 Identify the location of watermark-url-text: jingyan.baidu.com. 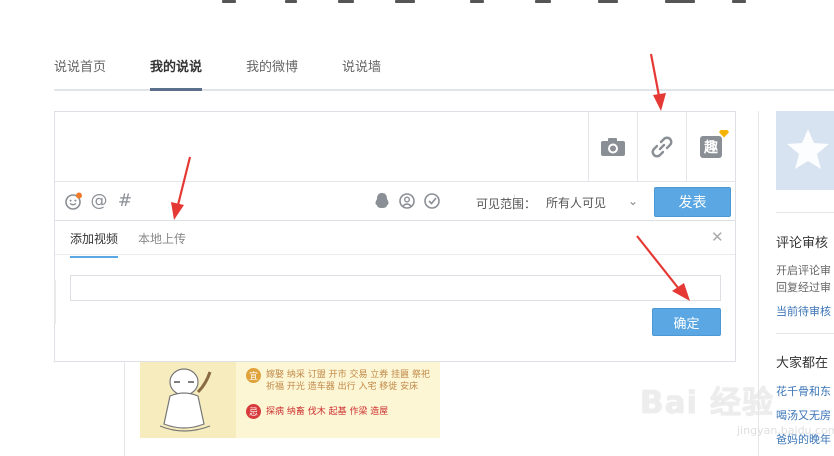
(785, 430).